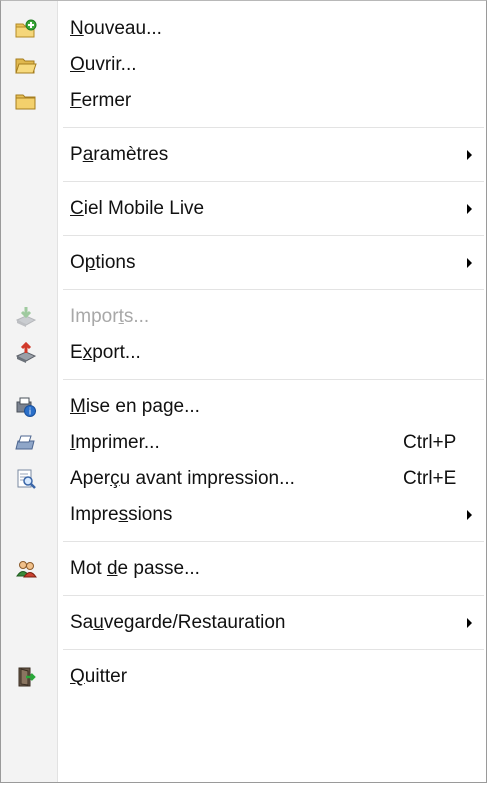 This screenshot has width=489, height=785. Describe the element at coordinates (26, 443) in the screenshot. I see `printer-icon` at that location.